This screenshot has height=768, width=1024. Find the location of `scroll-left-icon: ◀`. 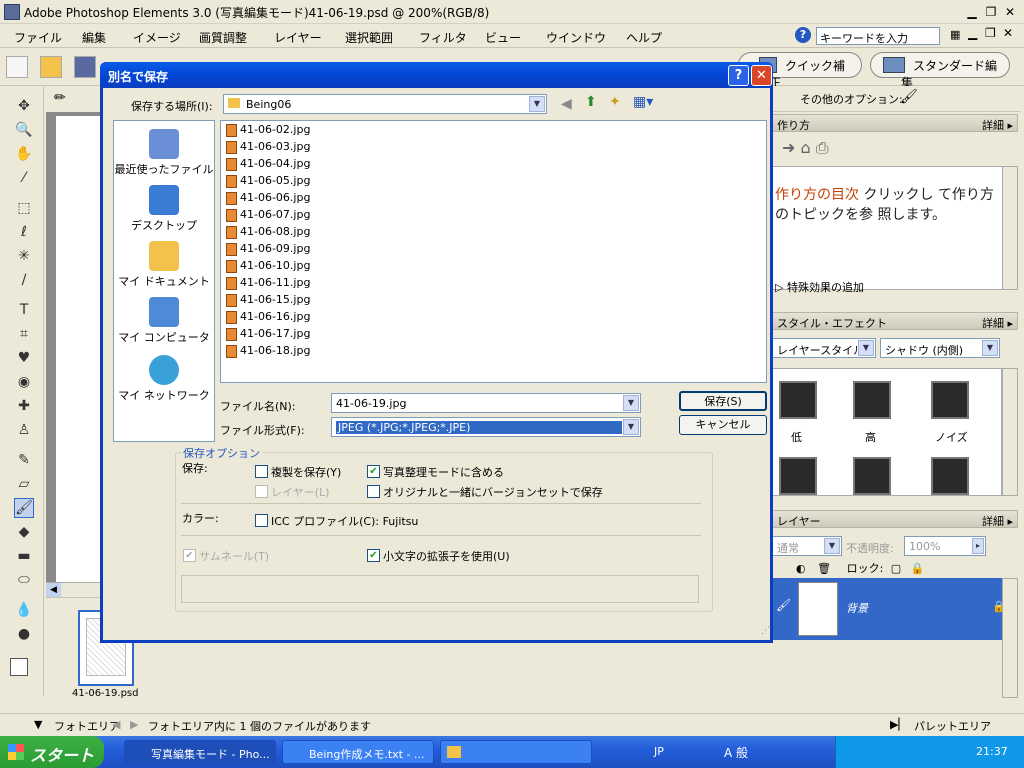

scroll-left-icon: ◀ is located at coordinates (53, 590).